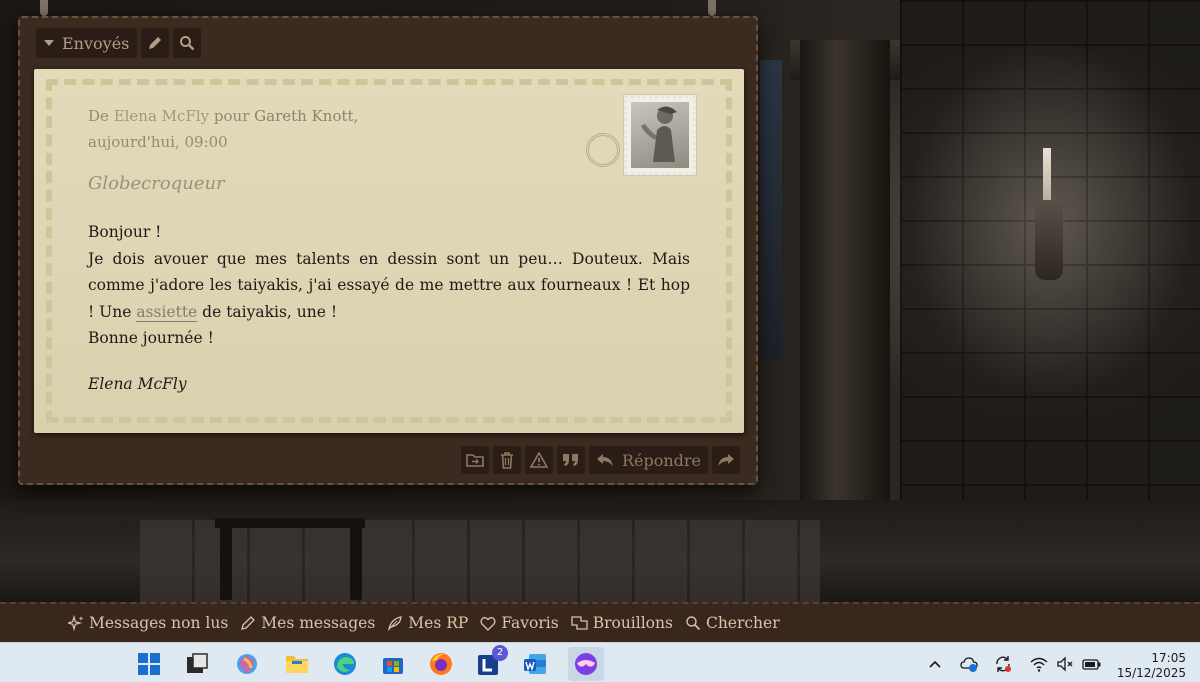 This screenshot has width=1200, height=682. I want to click on postage-stamp, so click(660, 135).